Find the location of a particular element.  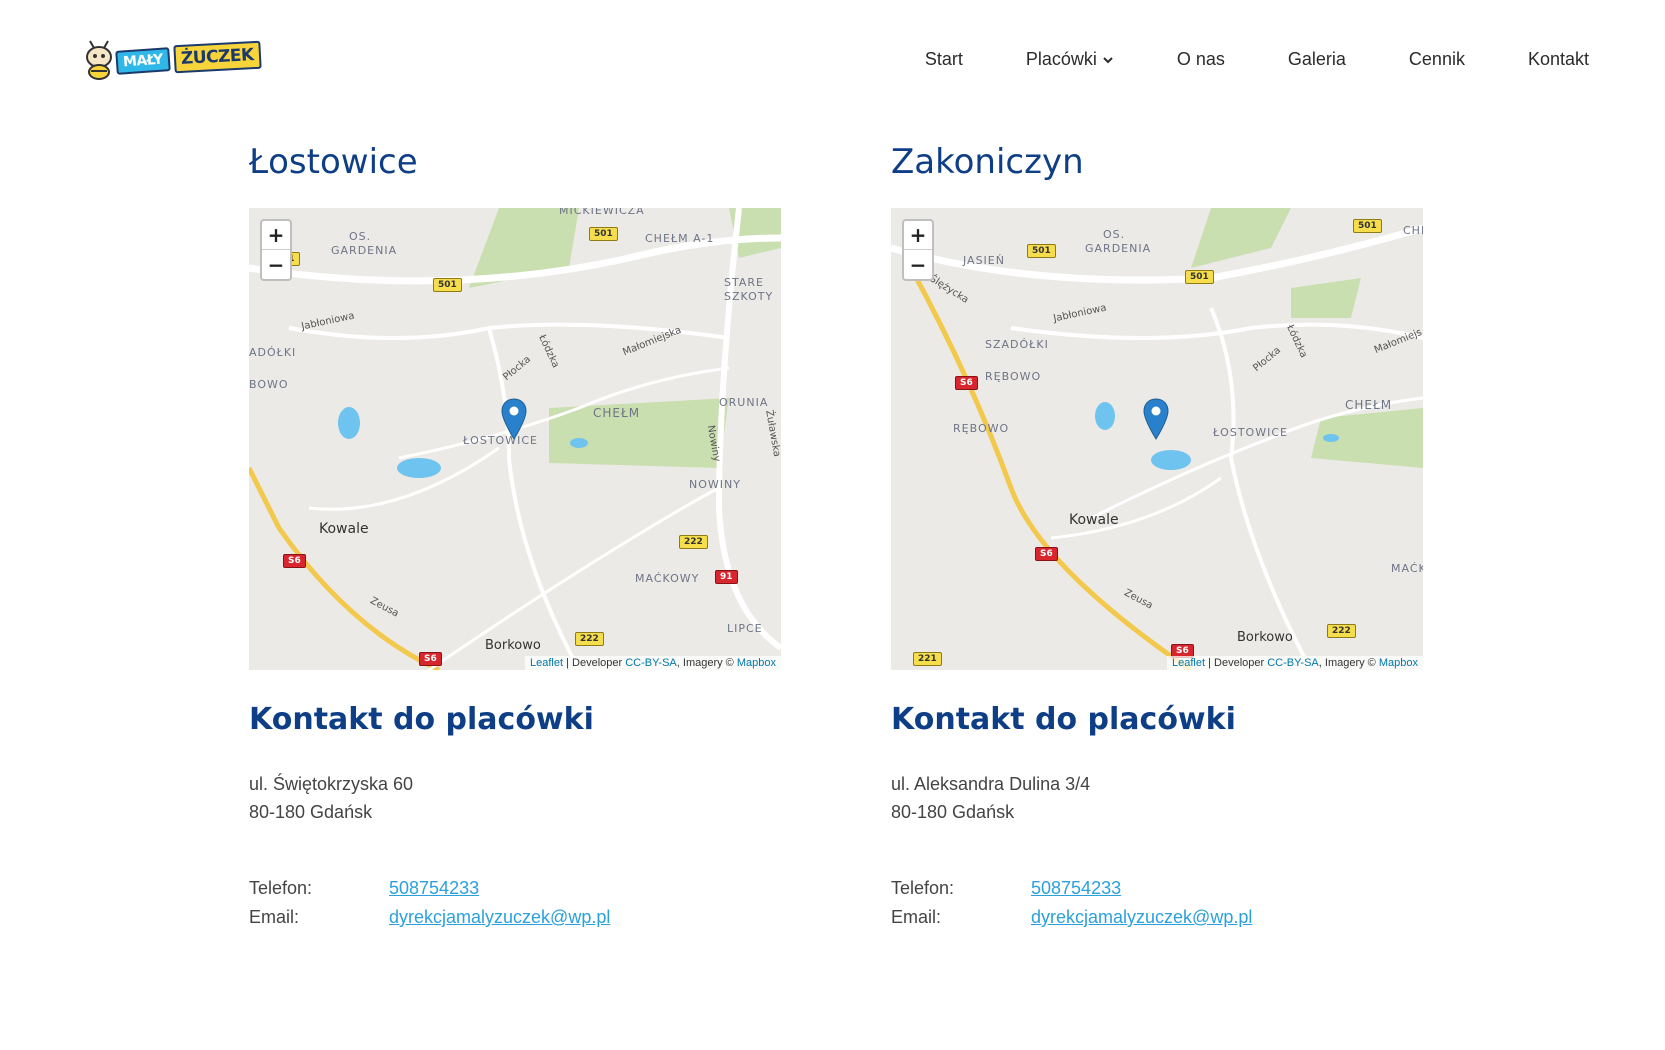

nav-start: Start is located at coordinates (944, 59).